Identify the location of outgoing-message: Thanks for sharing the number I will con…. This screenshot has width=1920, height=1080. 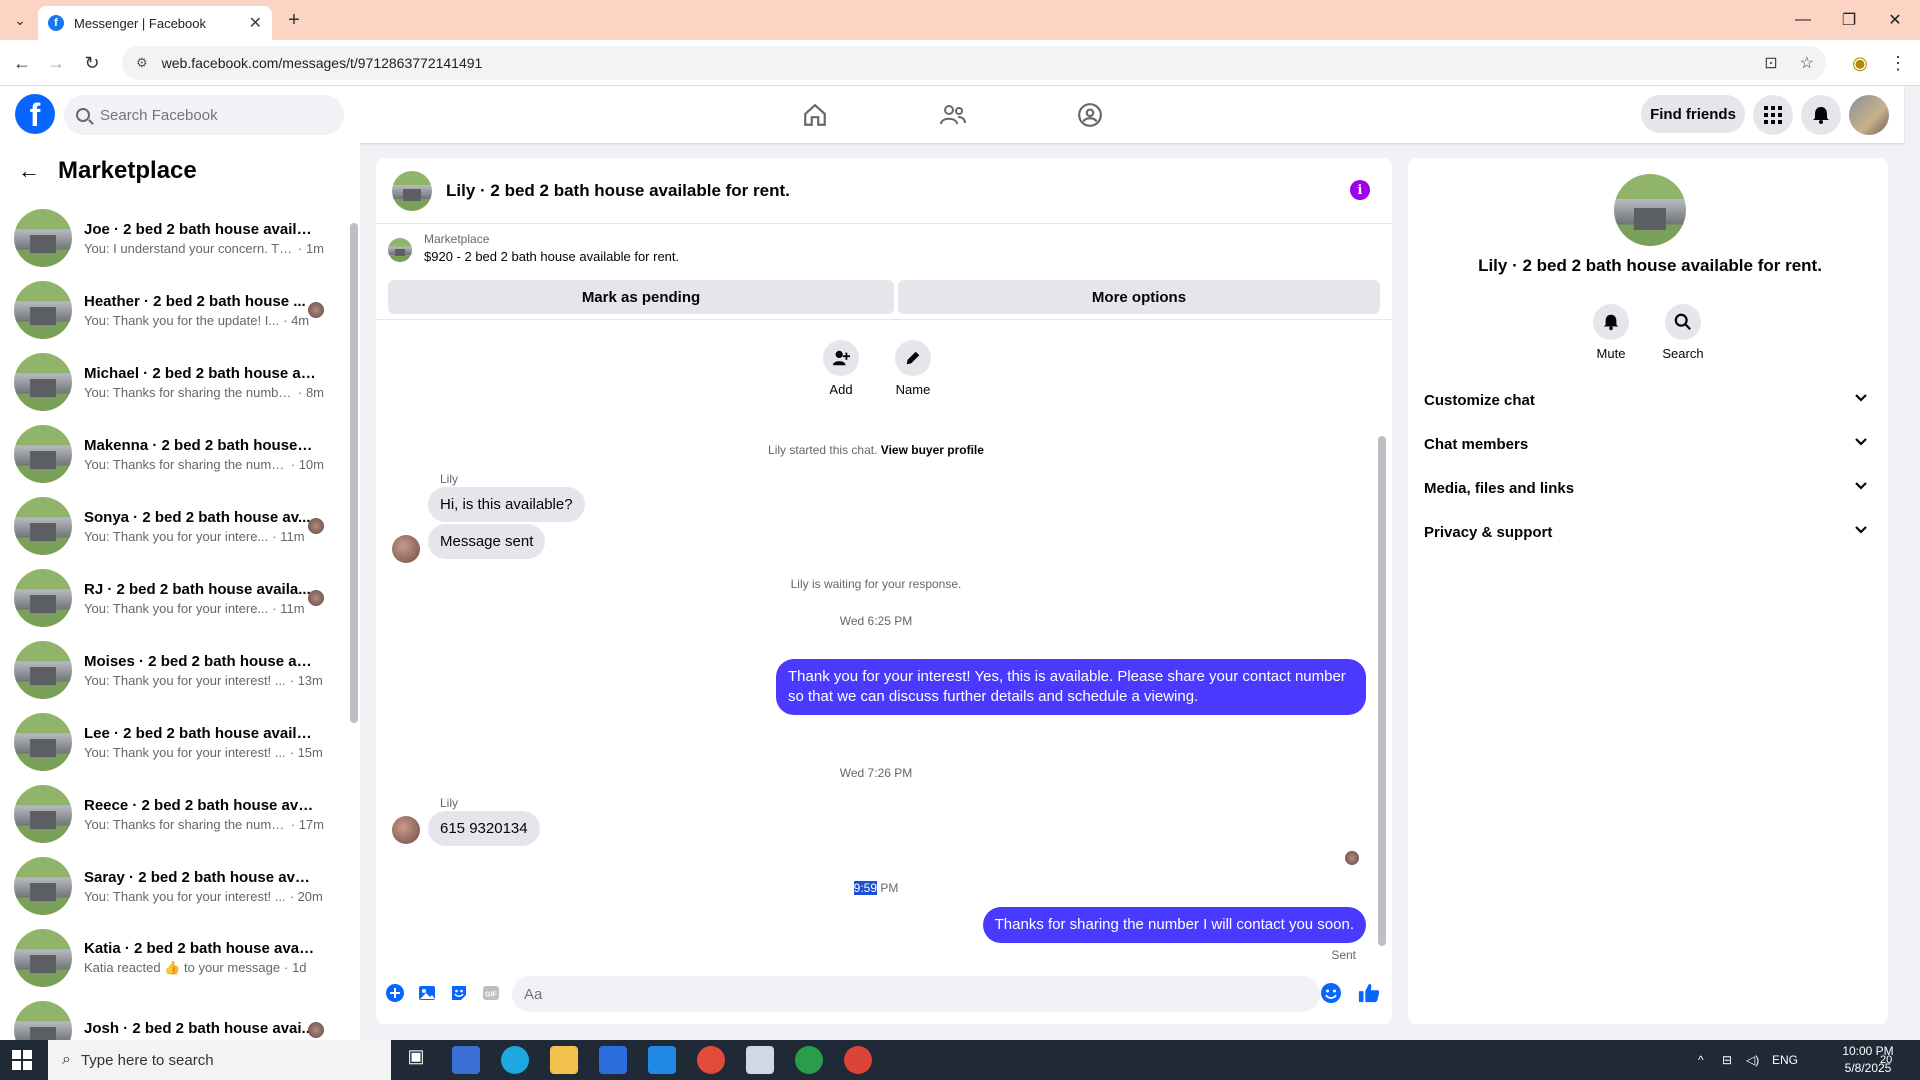
(1174, 925).